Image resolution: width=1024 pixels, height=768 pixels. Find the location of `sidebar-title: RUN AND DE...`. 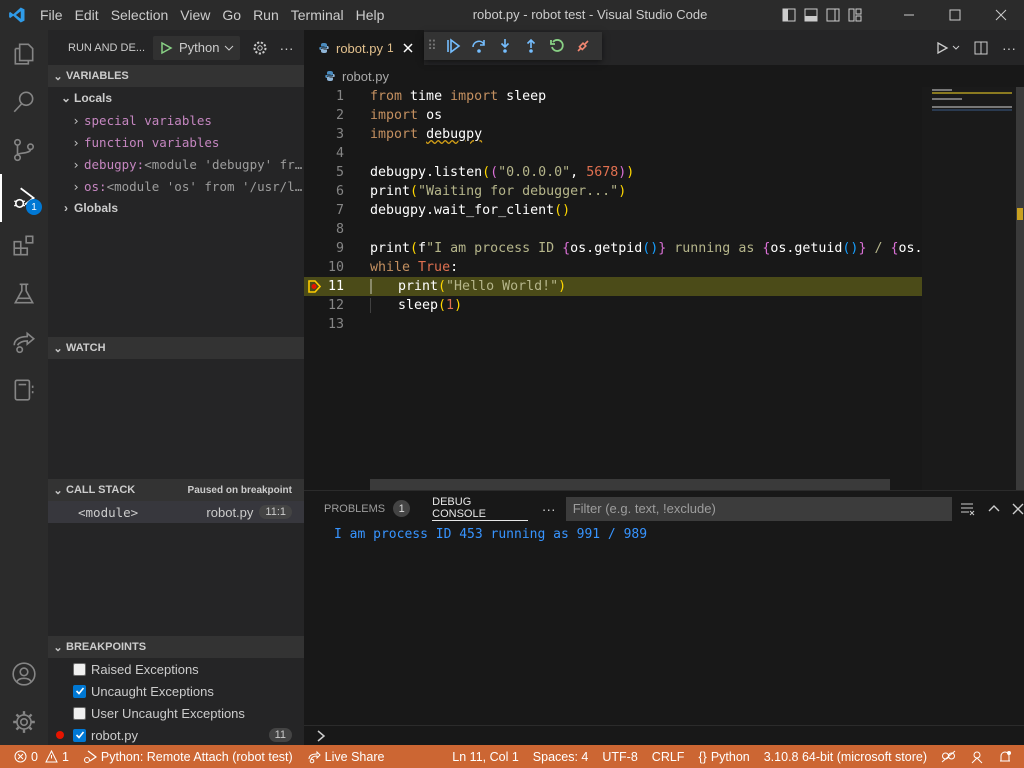

sidebar-title: RUN AND DE... is located at coordinates (107, 47).